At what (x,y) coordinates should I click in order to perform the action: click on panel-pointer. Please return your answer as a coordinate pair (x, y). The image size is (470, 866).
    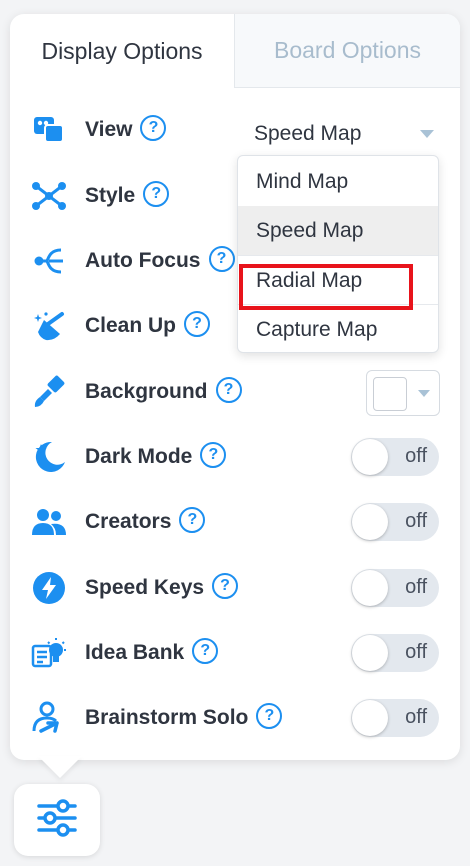
    Looking at the image, I should click on (60, 767).